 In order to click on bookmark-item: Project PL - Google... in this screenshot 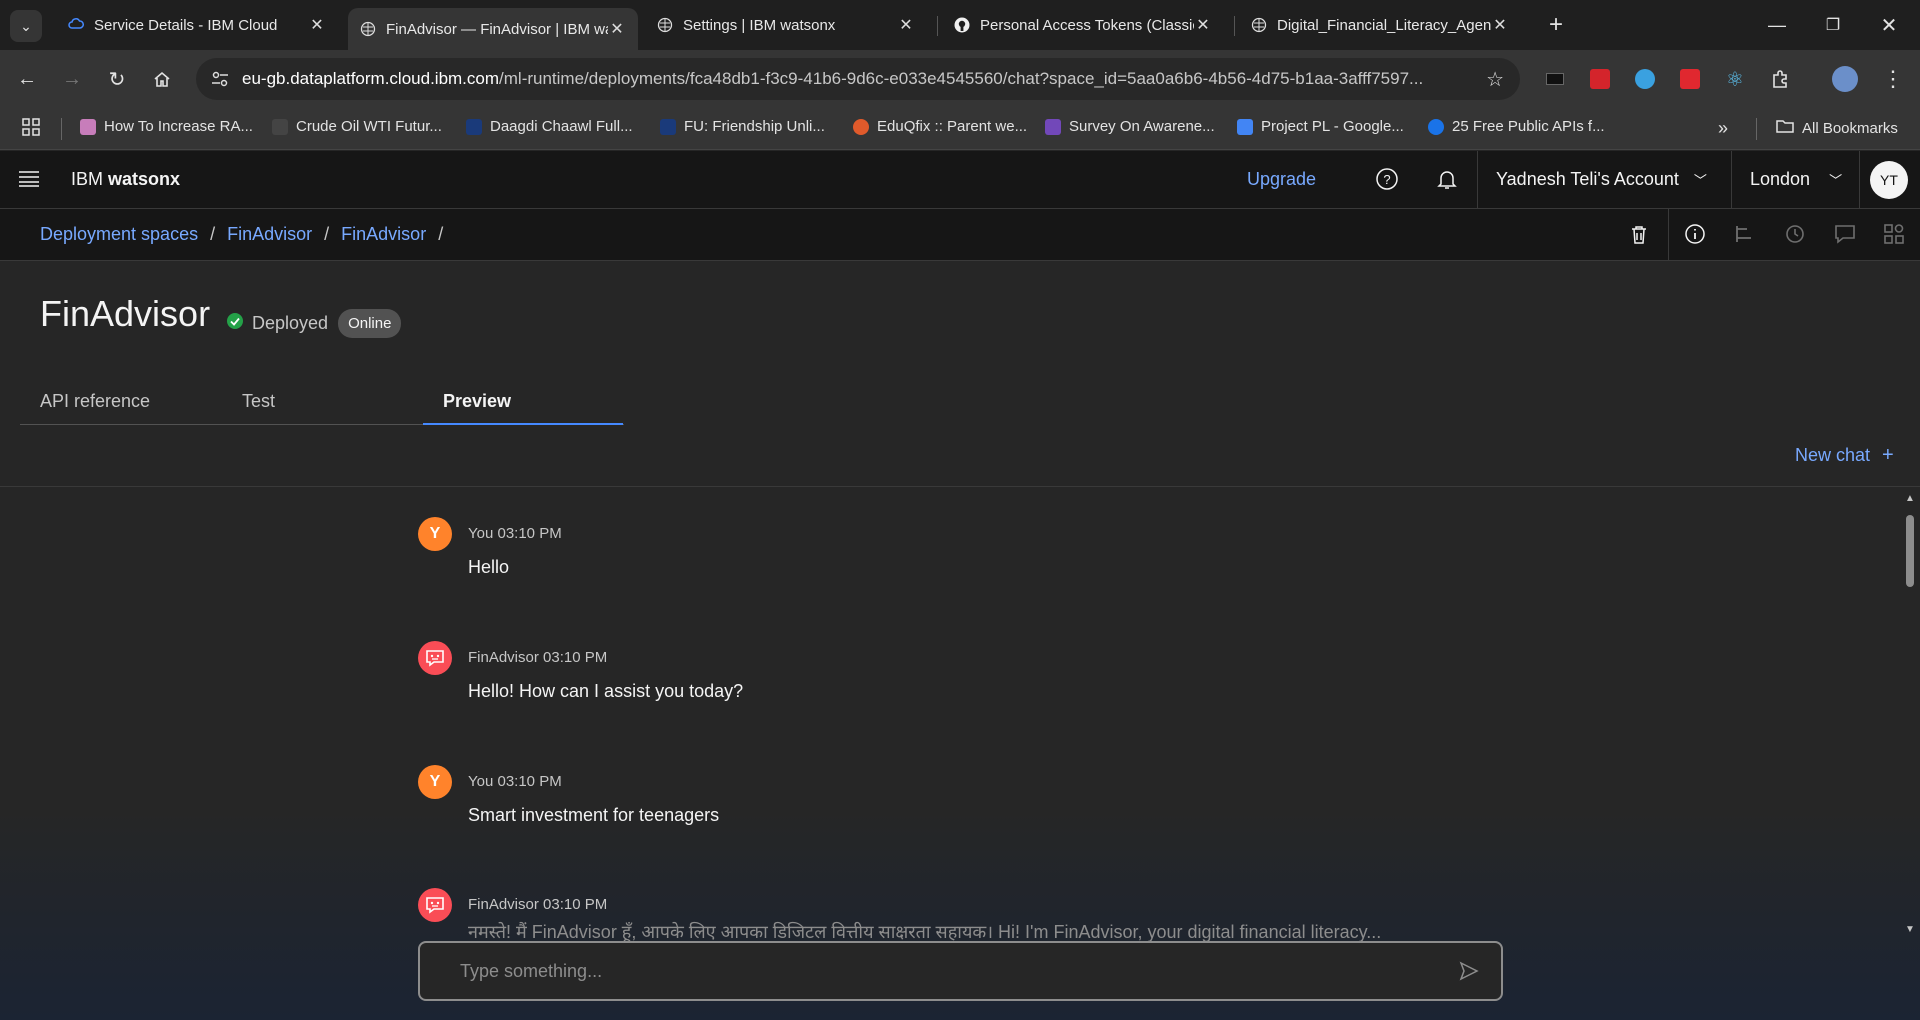, I will do `click(1320, 126)`.